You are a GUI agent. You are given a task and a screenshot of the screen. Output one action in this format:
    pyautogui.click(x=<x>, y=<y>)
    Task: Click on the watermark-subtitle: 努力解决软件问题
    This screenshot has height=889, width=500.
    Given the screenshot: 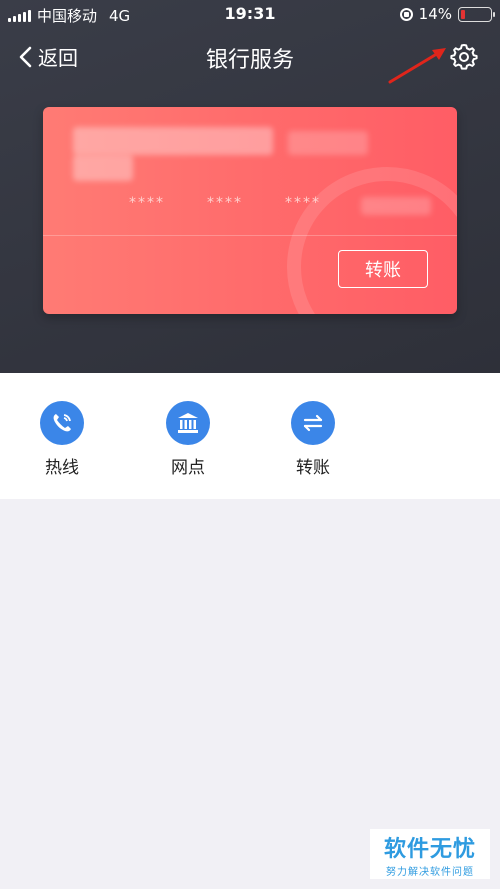 What is the action you would take?
    pyautogui.click(x=430, y=872)
    